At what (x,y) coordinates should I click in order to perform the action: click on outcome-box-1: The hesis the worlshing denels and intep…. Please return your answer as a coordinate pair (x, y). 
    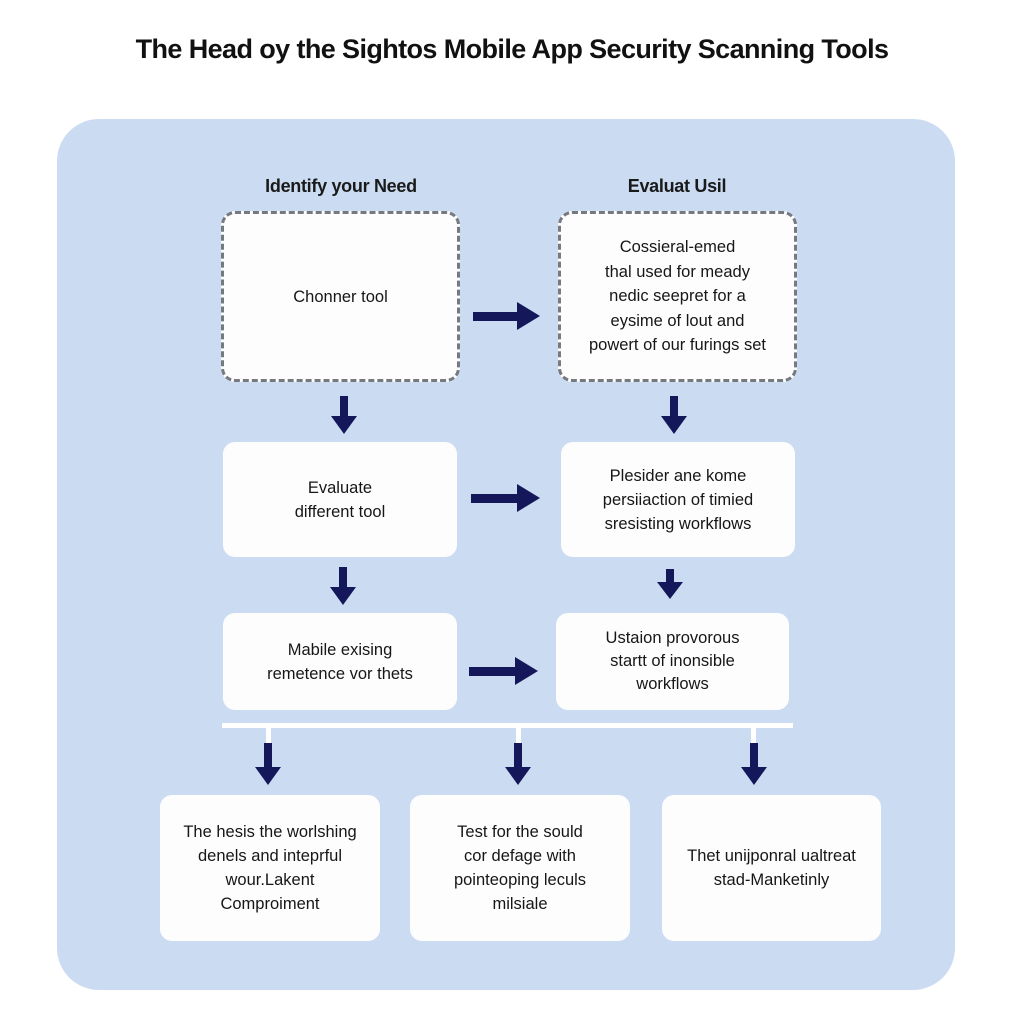
    Looking at the image, I should click on (270, 868).